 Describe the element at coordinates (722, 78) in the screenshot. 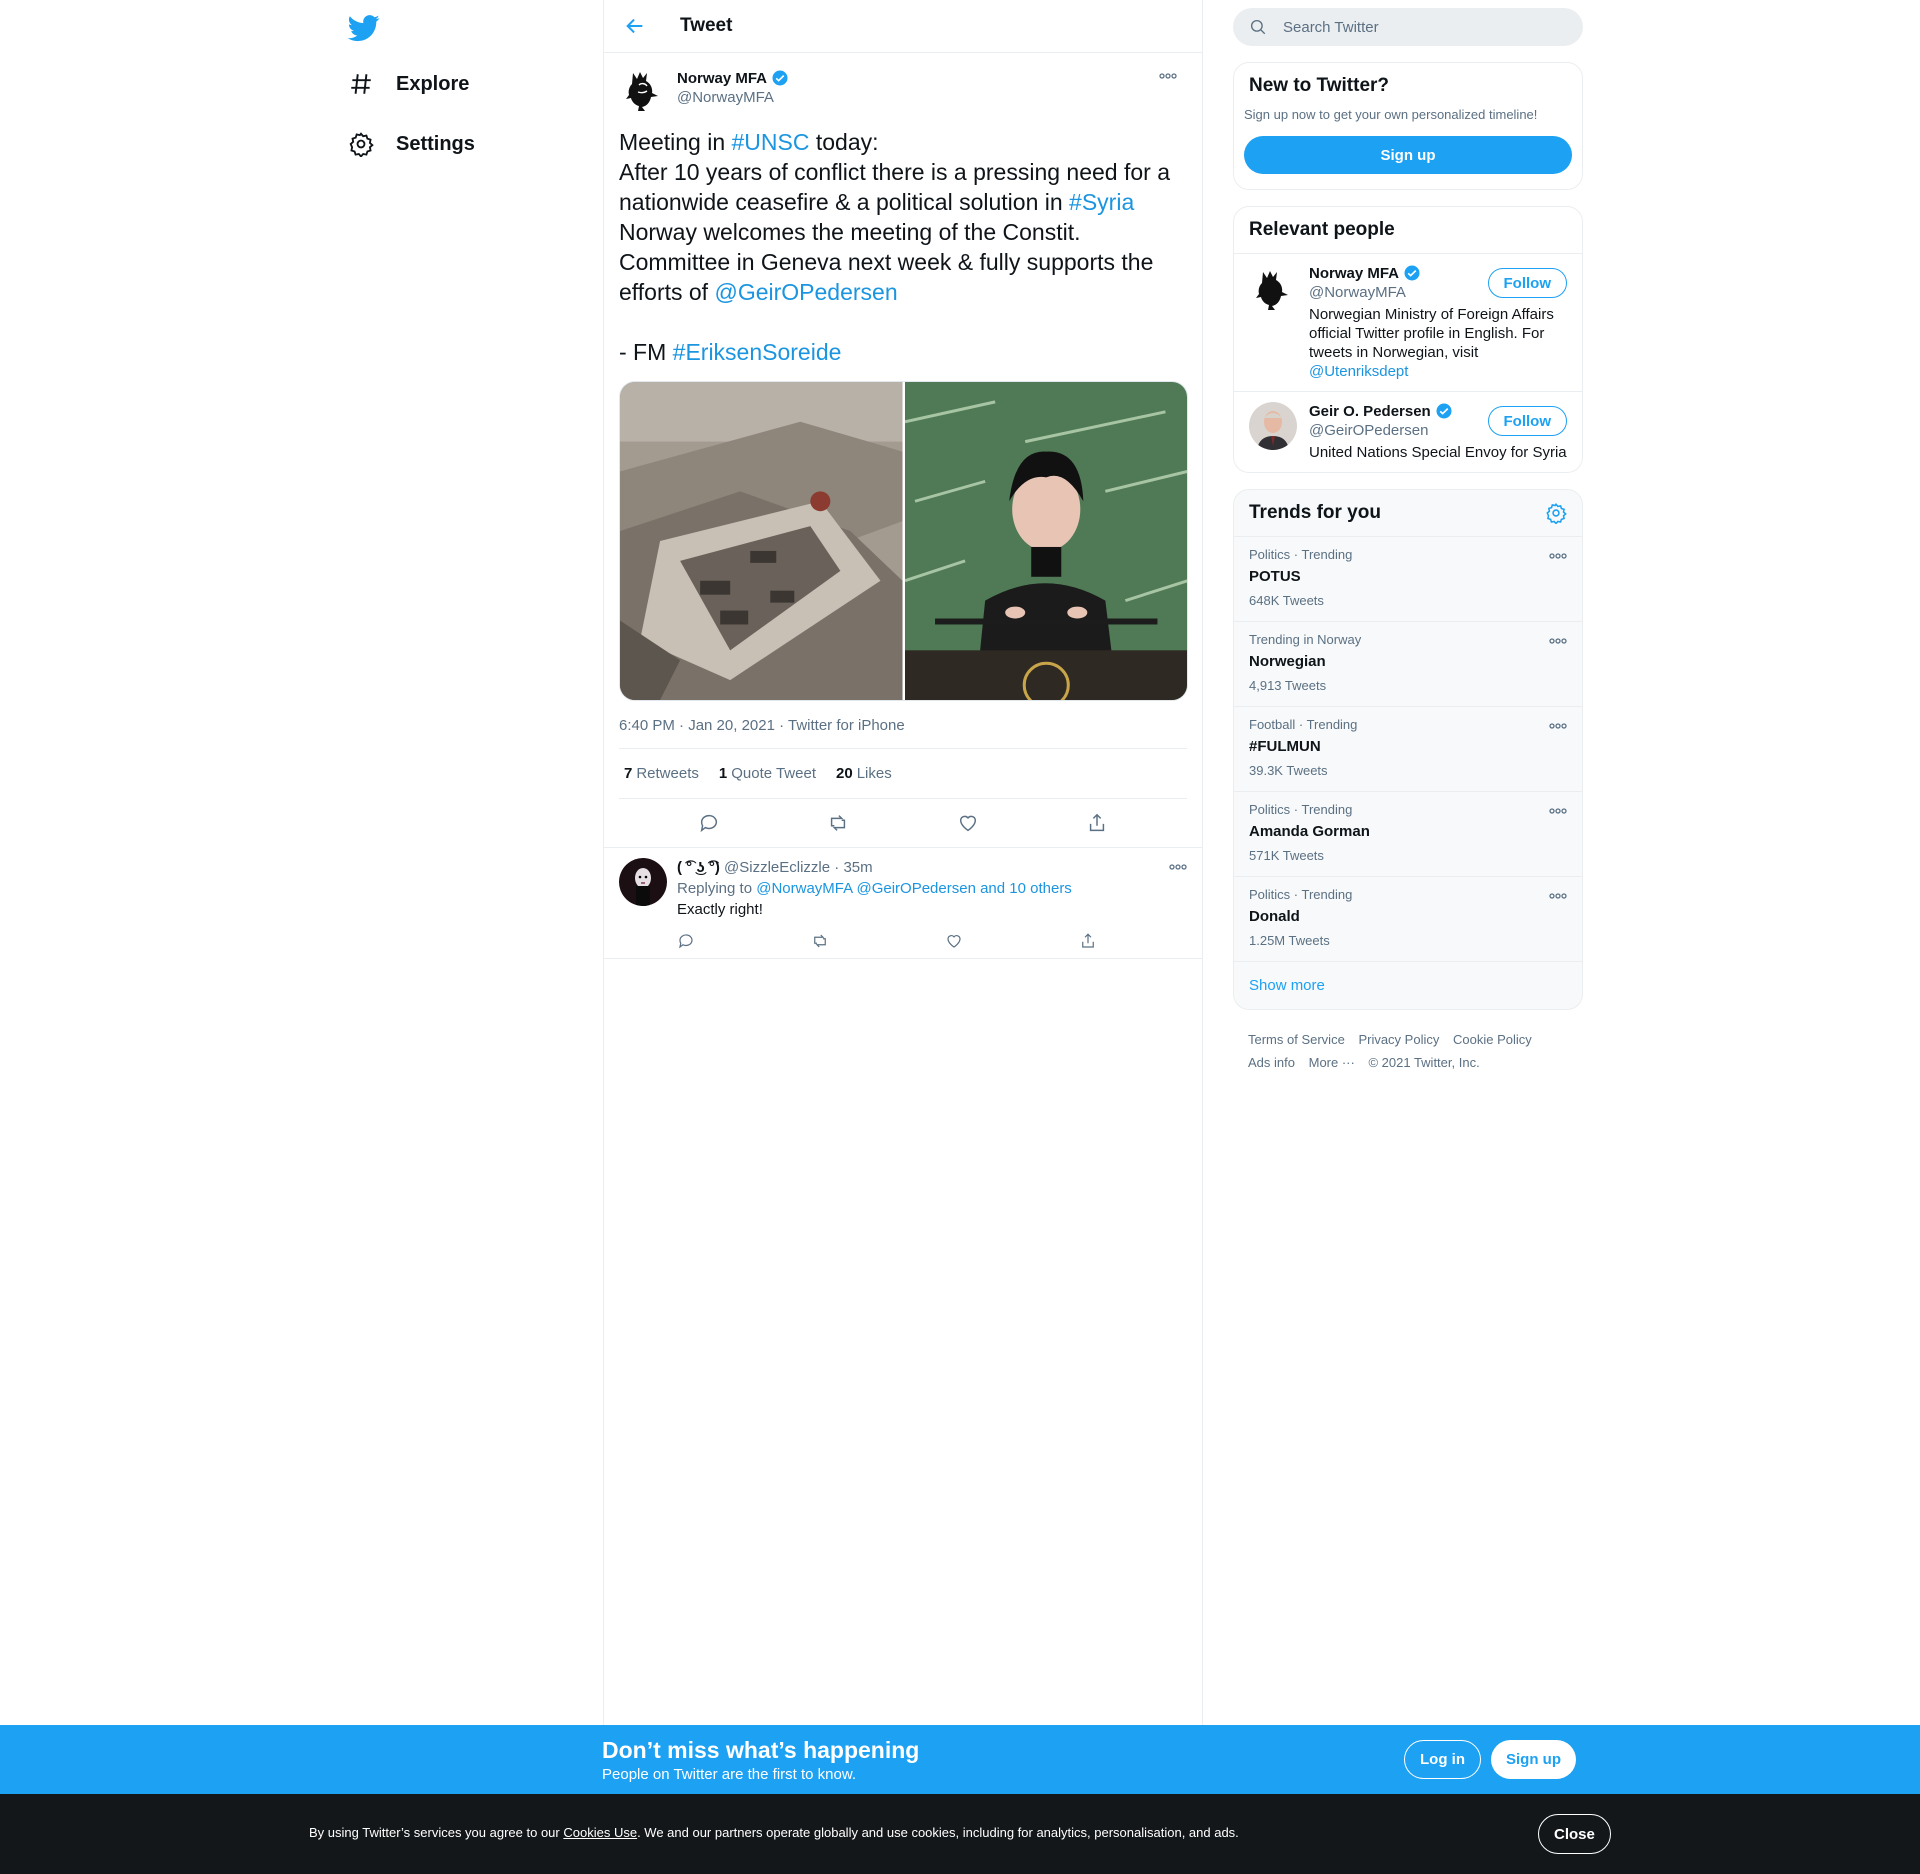

I see `author-name: Norway MFA` at that location.